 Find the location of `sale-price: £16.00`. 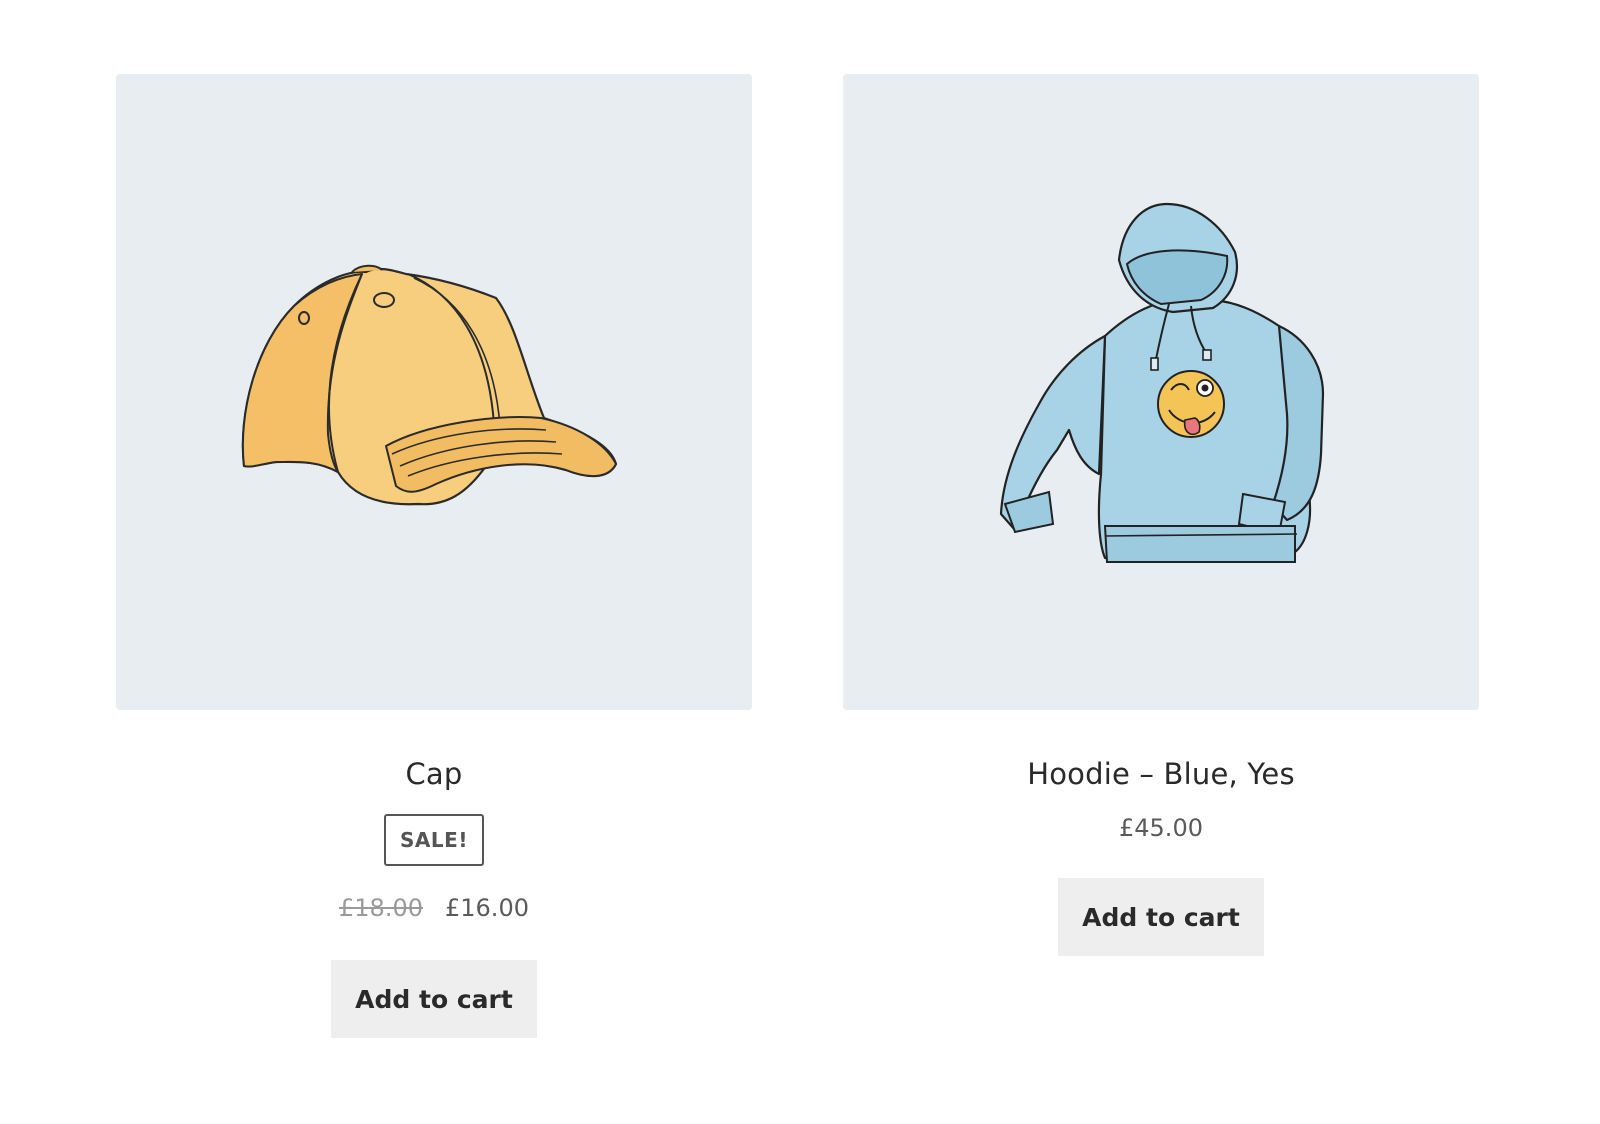

sale-price: £16.00 is located at coordinates (487, 908).